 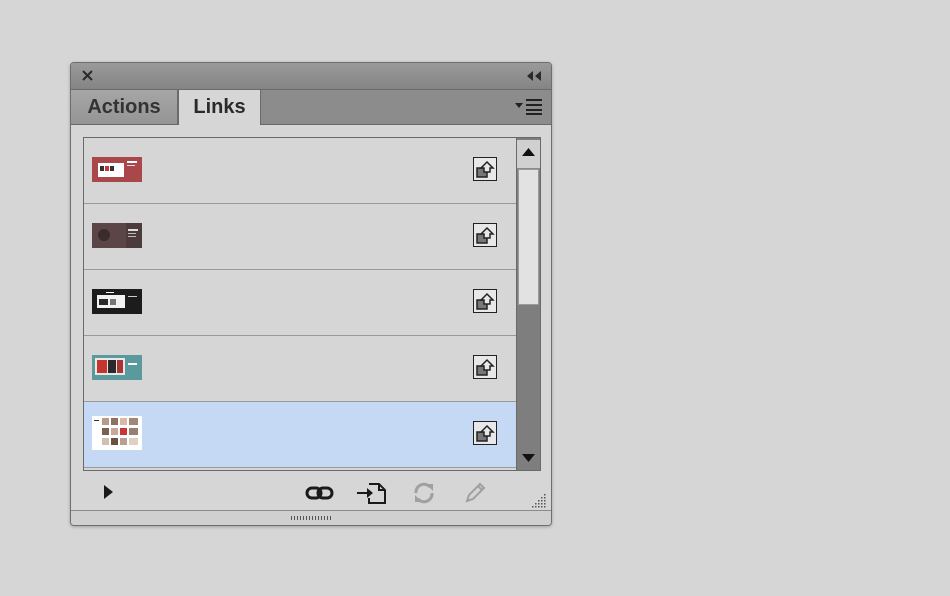 I want to click on footer-toolbar, so click(x=311, y=492).